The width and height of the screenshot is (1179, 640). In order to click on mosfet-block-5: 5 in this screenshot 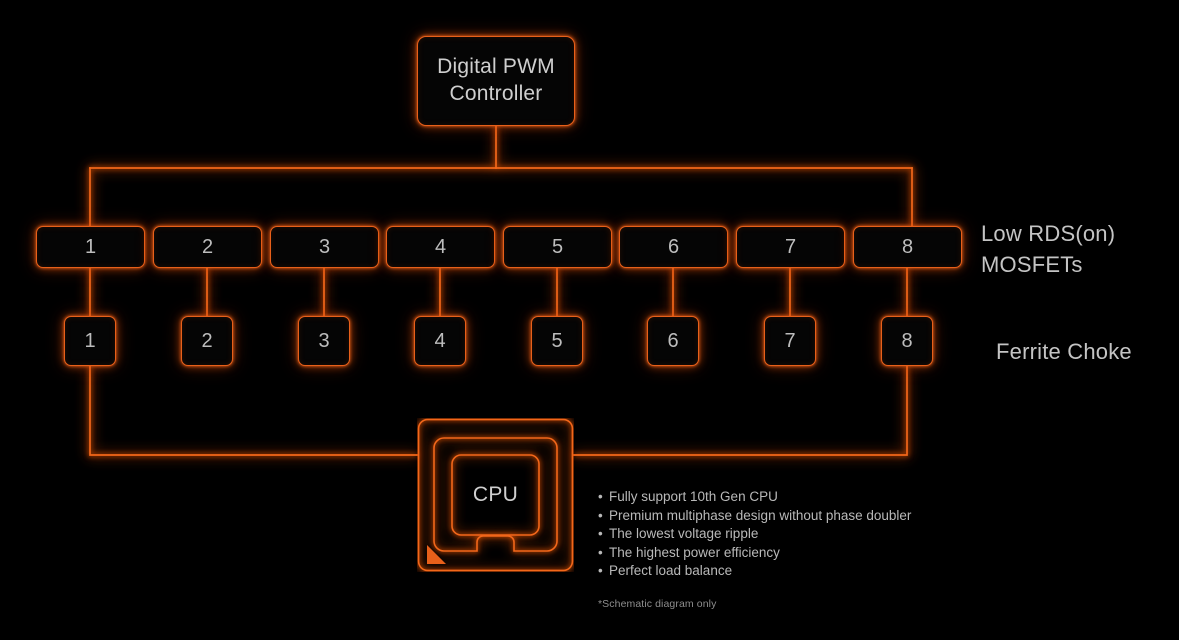, I will do `click(557, 247)`.